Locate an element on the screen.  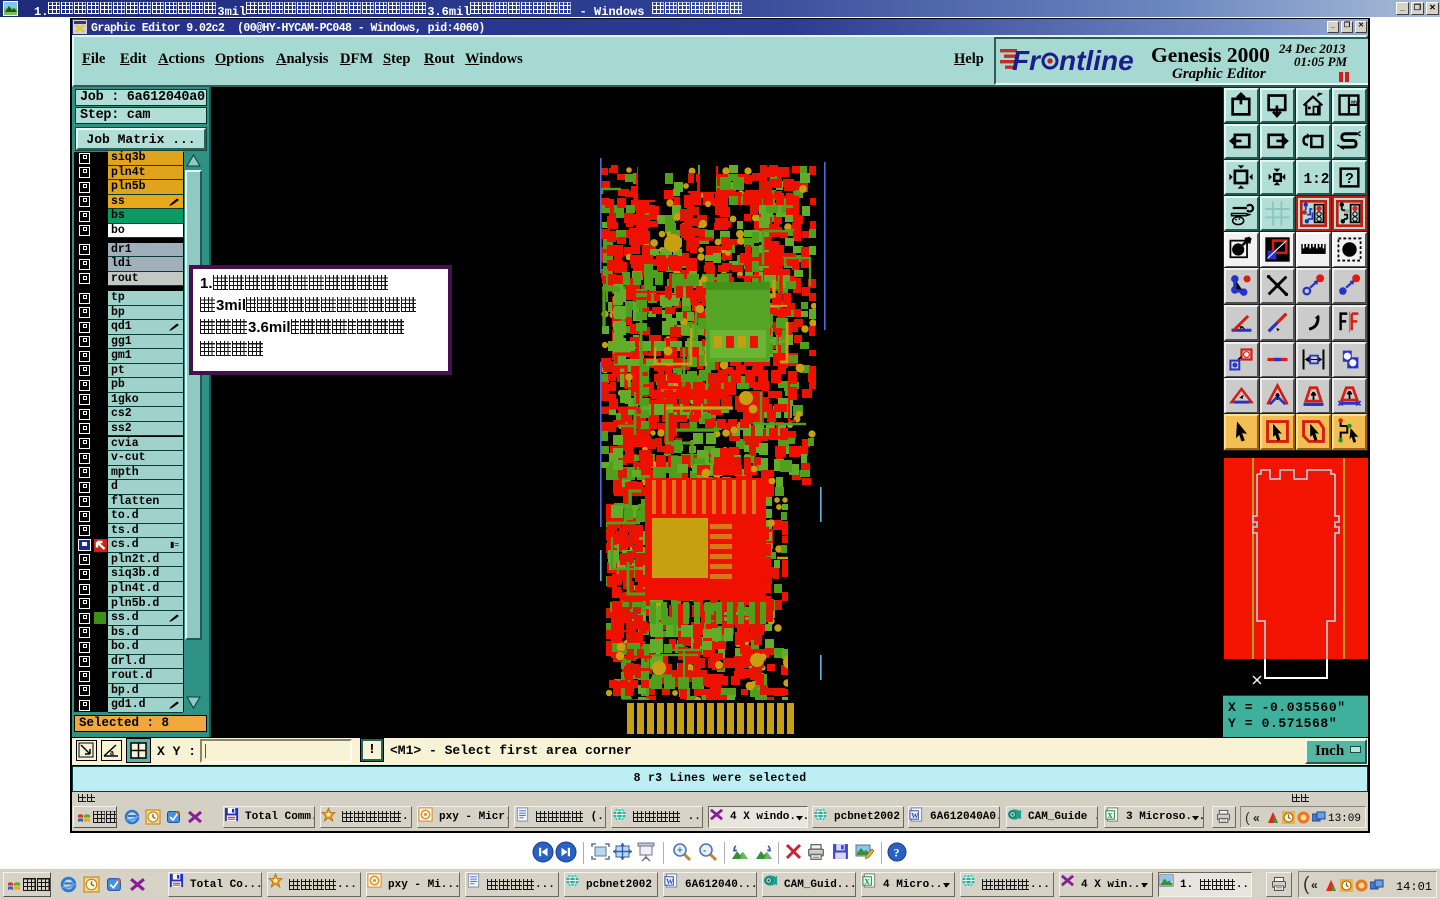
svg-text: Fr is located at coordinates (1027, 60).